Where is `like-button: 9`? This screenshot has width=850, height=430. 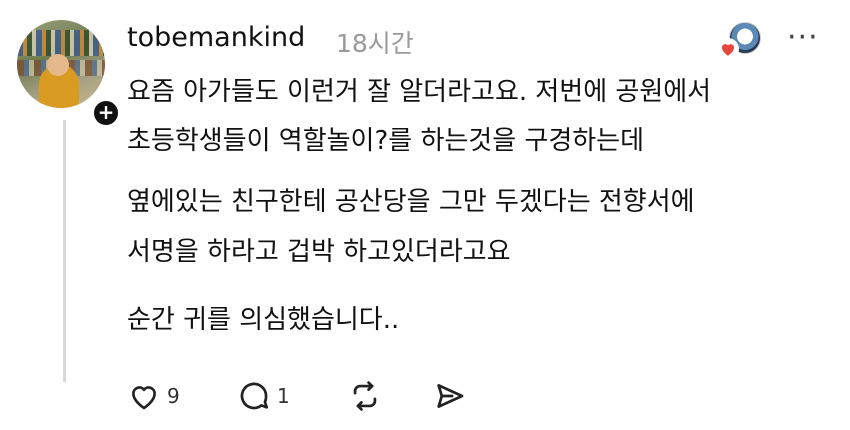
like-button: 9 is located at coordinates (153, 396).